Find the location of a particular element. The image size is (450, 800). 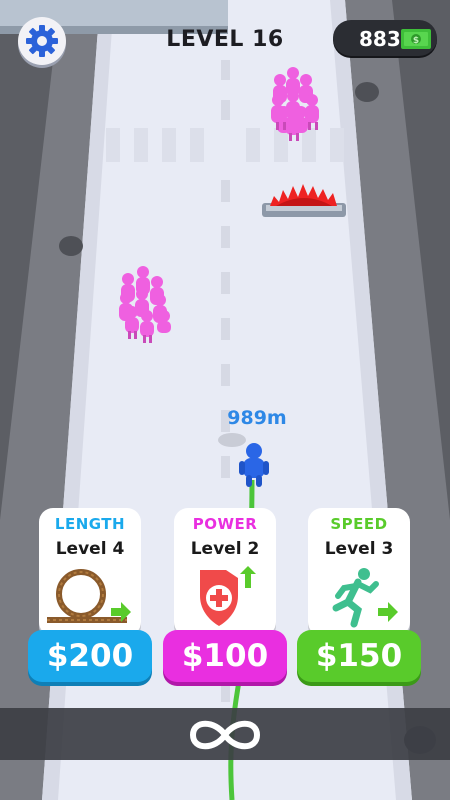

cash-value: 883 is located at coordinates (380, 39).